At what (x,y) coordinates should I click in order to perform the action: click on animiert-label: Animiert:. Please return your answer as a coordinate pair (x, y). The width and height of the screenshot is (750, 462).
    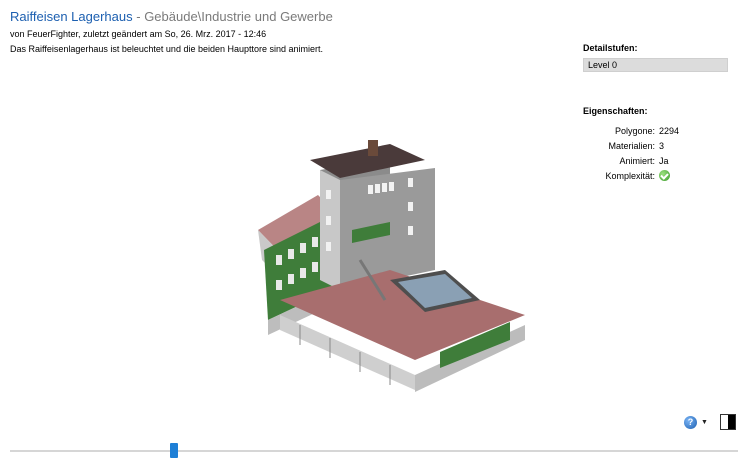
    Looking at the image, I should click on (637, 160).